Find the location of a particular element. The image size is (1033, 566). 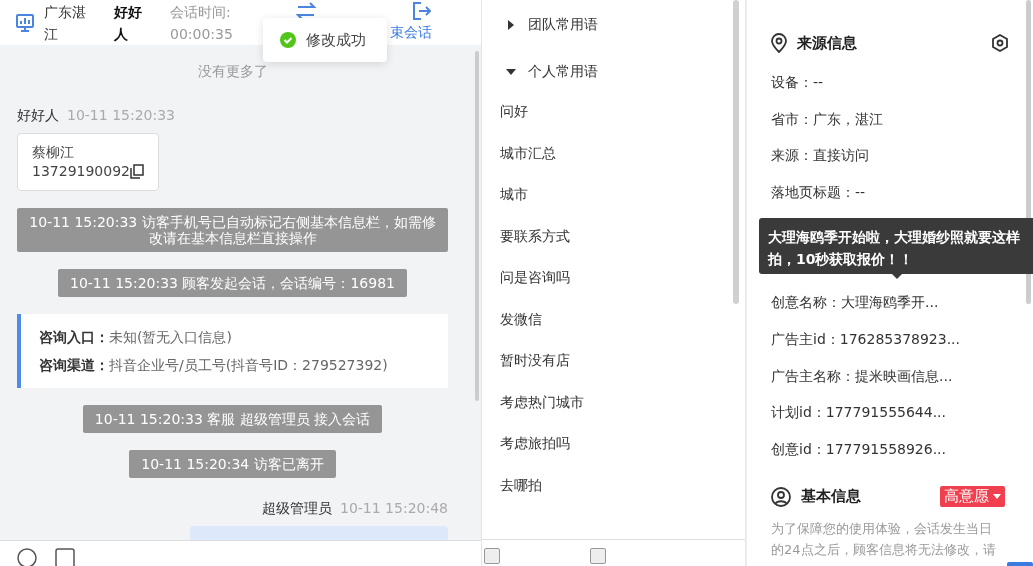

notice-text: 为了保障您的使用体验，会话发生当日的24点之后，顾客信息将无法修改，请 is located at coordinates (884, 539).